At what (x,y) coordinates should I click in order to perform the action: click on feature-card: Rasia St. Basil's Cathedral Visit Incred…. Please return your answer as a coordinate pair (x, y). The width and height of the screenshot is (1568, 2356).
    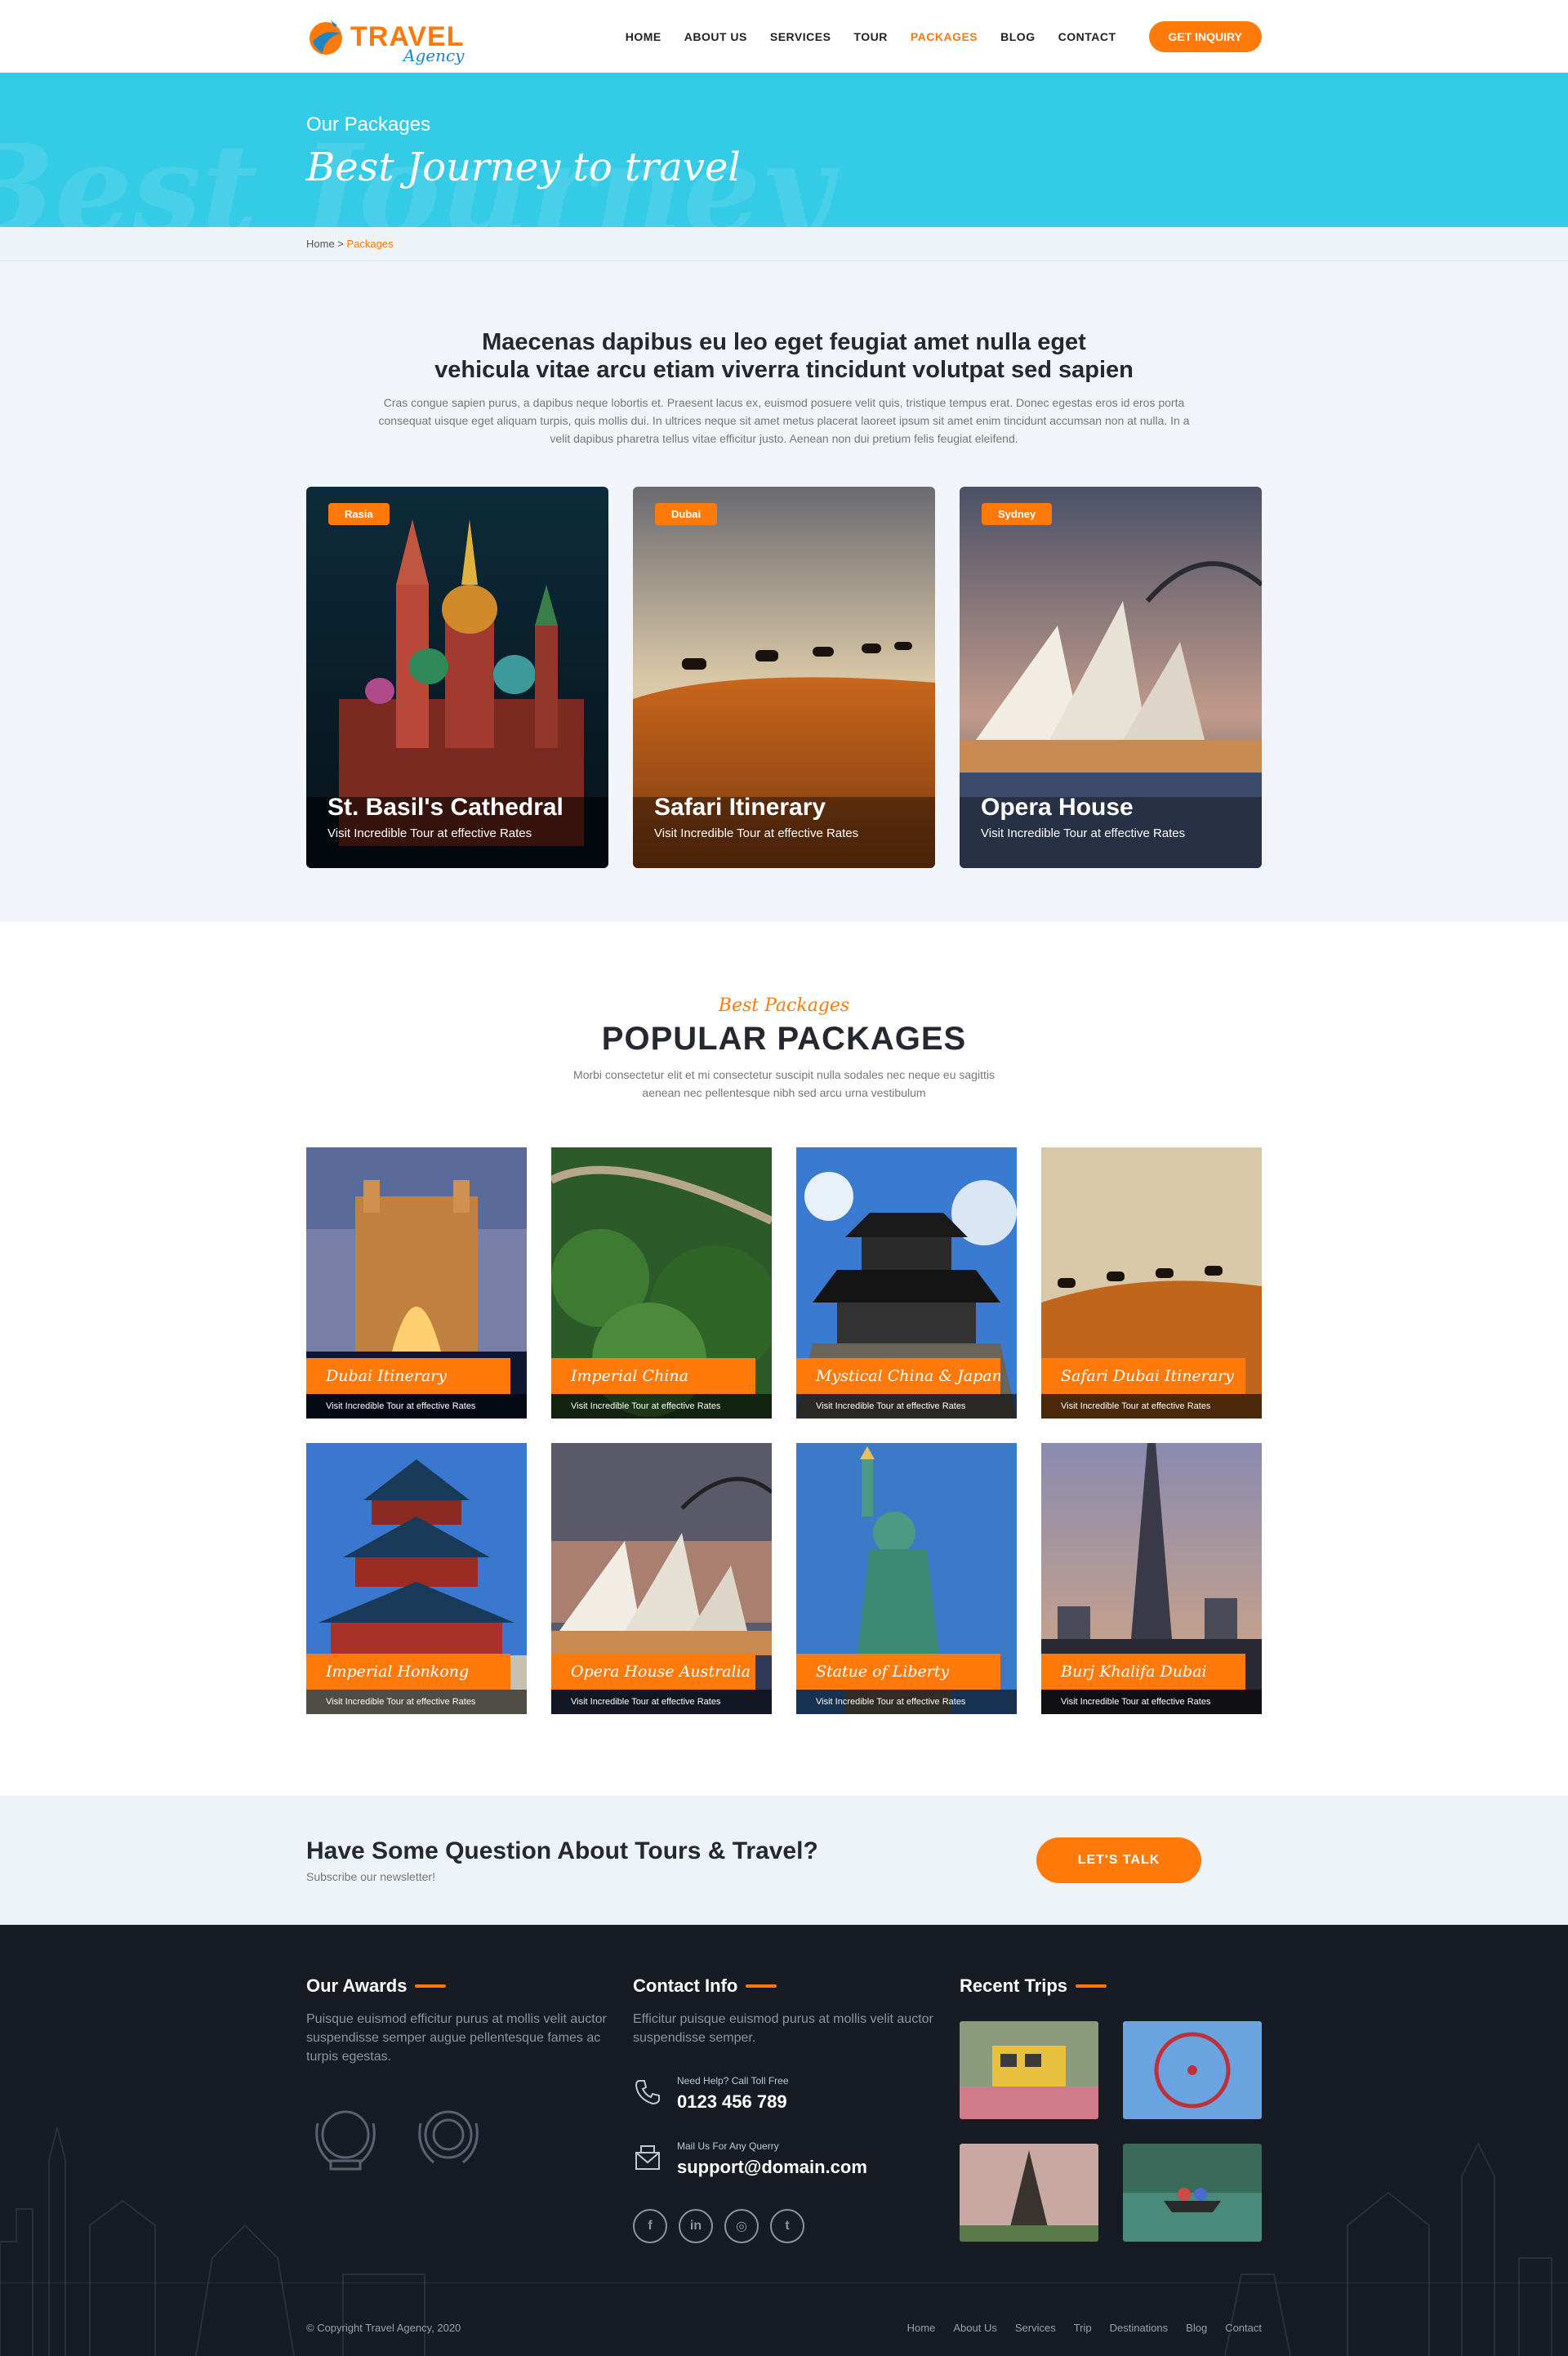
    Looking at the image, I should click on (457, 678).